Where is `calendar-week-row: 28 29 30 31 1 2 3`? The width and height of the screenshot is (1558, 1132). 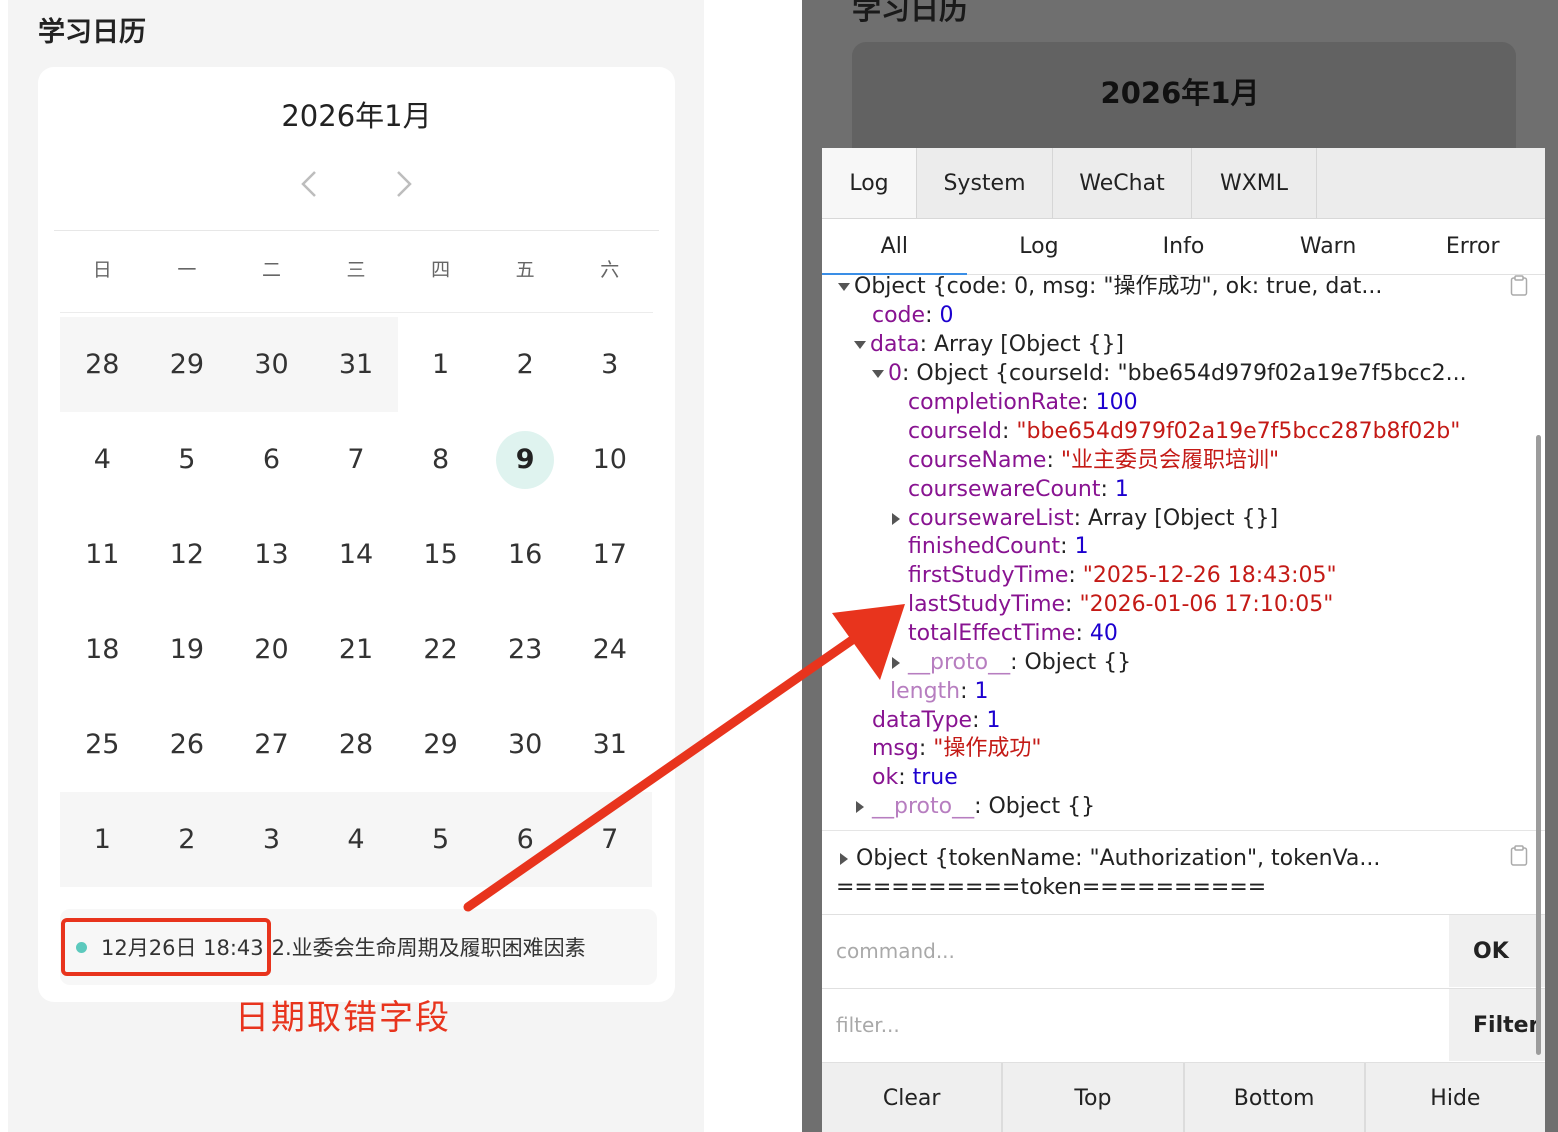
calendar-week-row: 28 29 30 31 1 2 3 is located at coordinates (356, 364).